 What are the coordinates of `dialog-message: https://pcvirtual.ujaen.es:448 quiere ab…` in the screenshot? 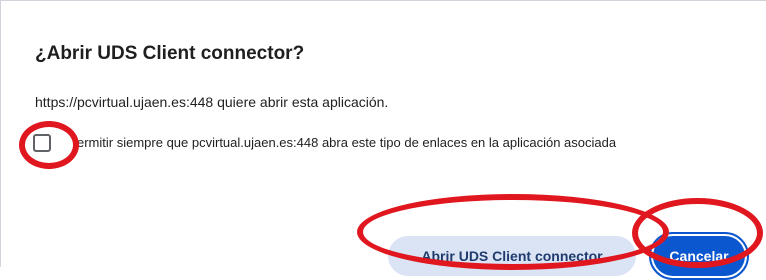 It's located at (212, 102).